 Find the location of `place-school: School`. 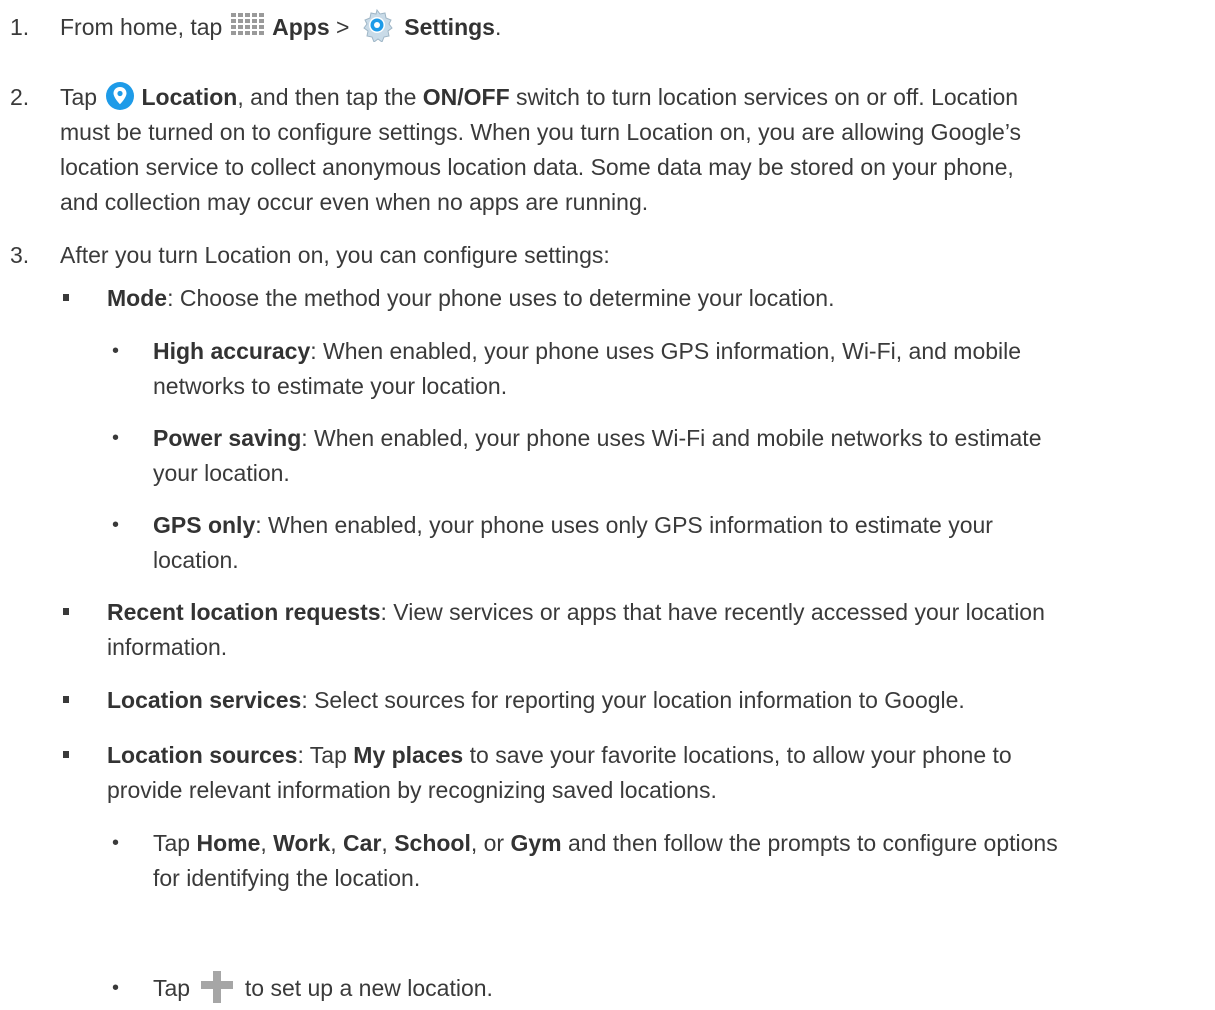

place-school: School is located at coordinates (432, 843).